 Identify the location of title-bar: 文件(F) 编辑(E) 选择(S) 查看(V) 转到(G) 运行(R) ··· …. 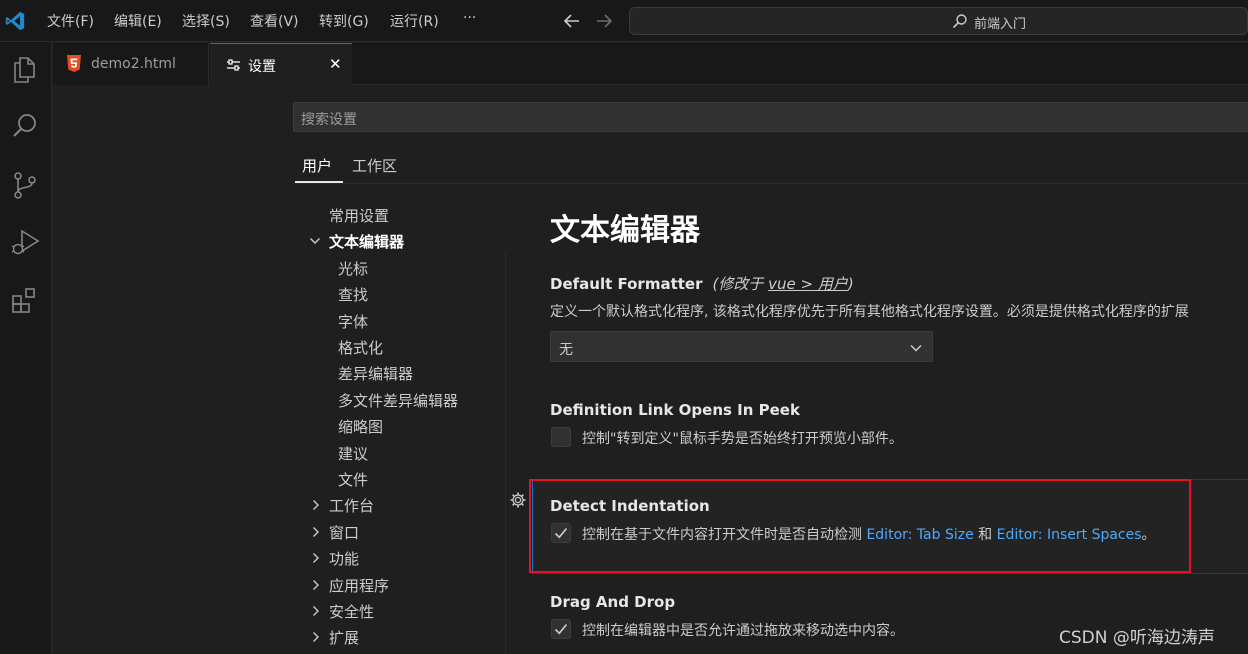
(624, 21).